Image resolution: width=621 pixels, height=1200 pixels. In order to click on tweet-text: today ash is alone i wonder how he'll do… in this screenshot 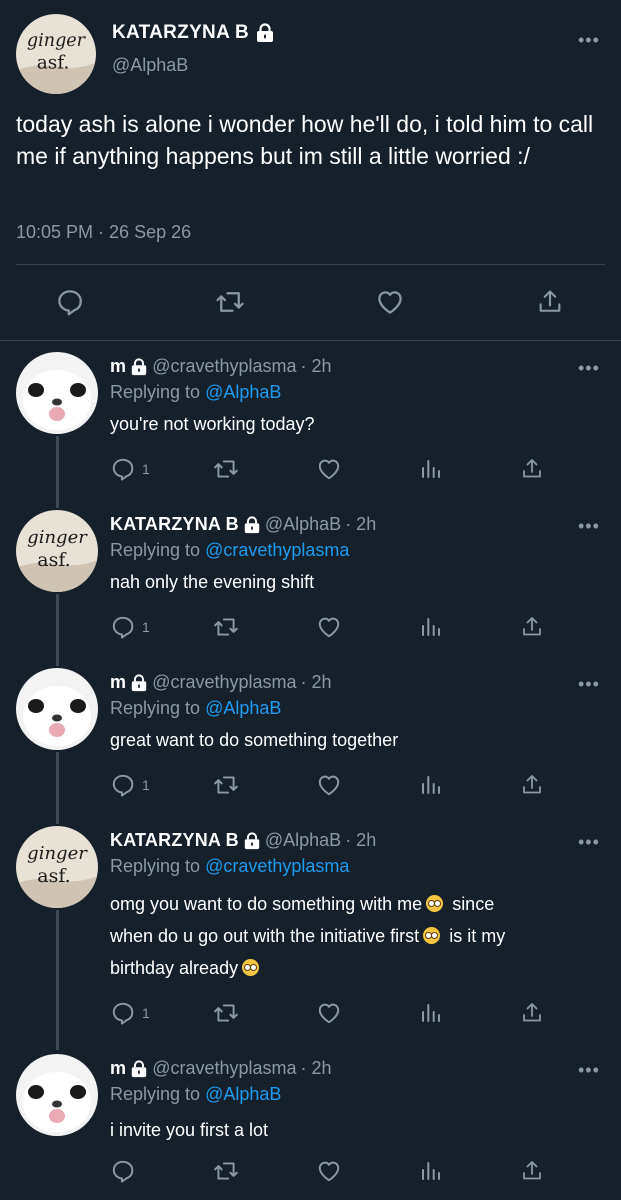, I will do `click(305, 140)`.